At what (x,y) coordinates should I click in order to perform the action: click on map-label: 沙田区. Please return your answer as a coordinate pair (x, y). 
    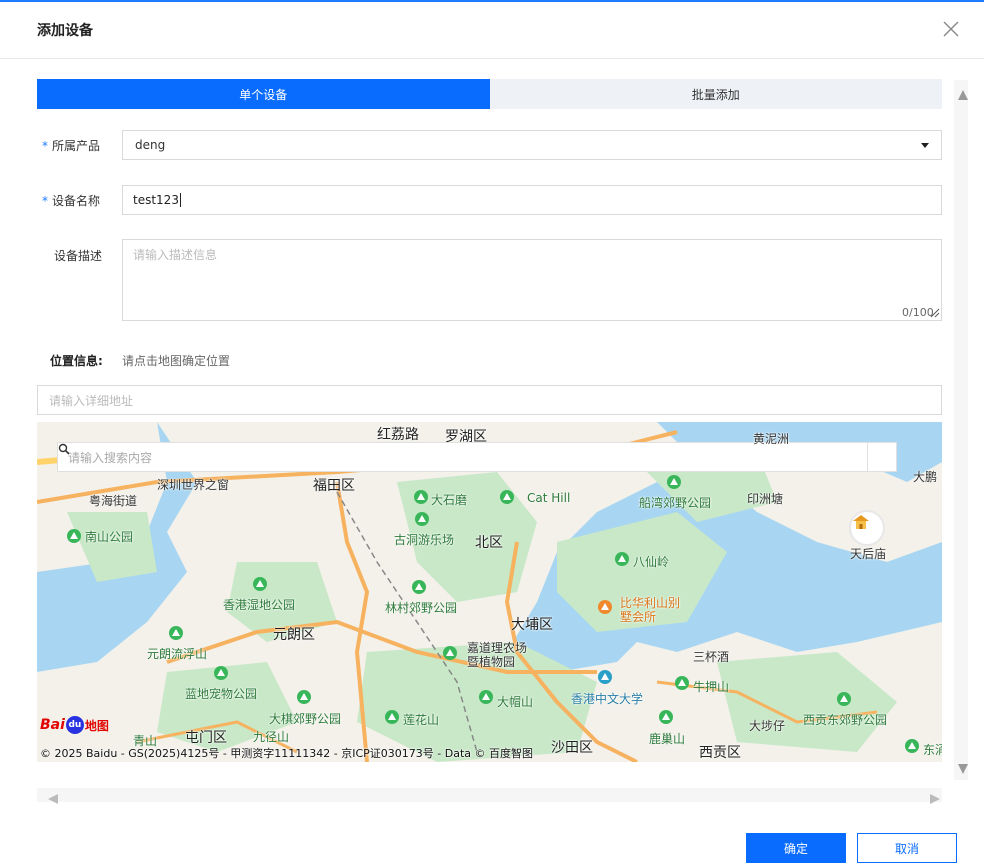
    Looking at the image, I should click on (572, 748).